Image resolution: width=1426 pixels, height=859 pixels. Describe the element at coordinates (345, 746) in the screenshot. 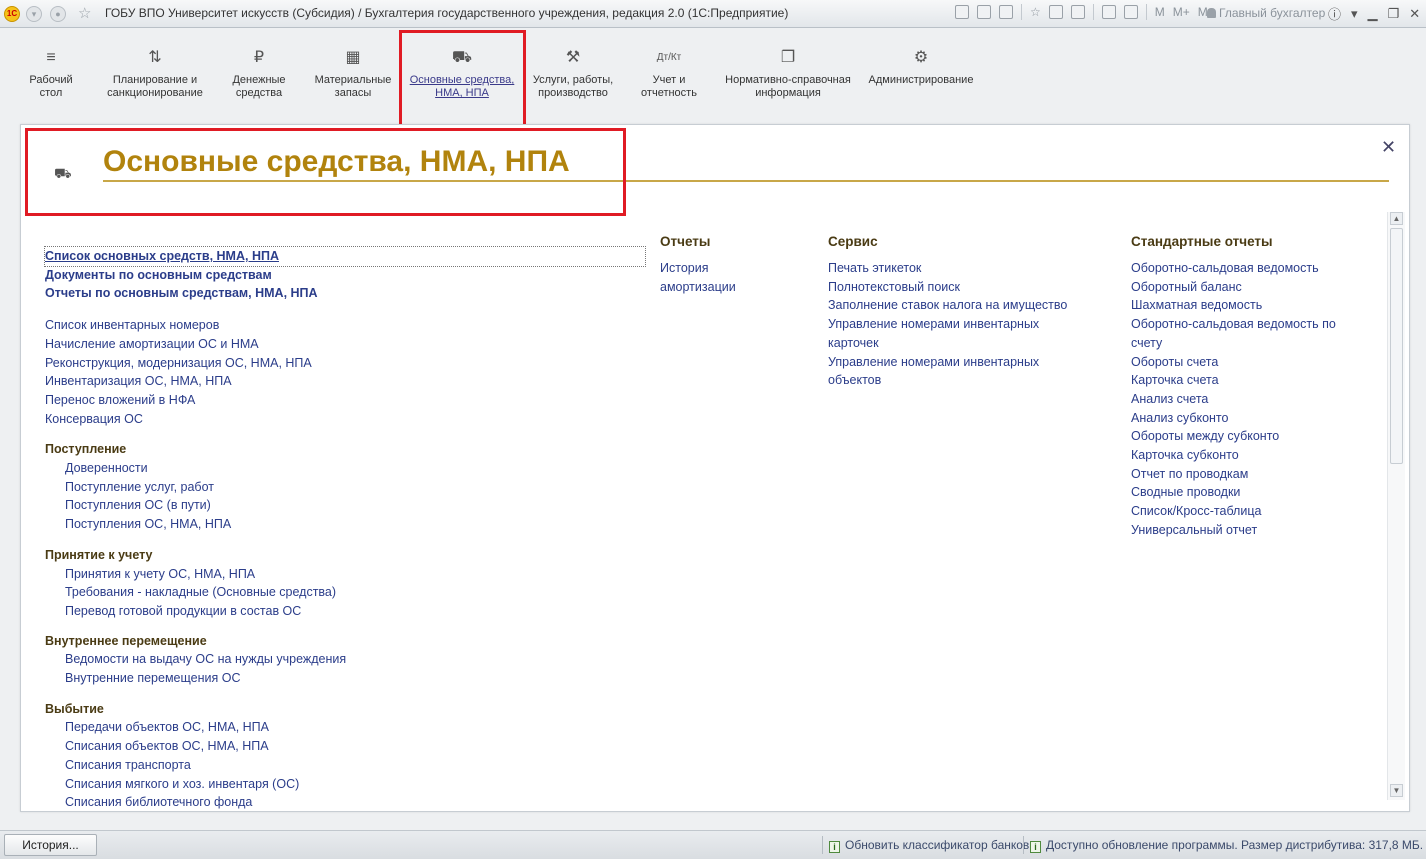

I see `link-asset-write-offs: Списания объектов ОС, НМА, НПА` at that location.